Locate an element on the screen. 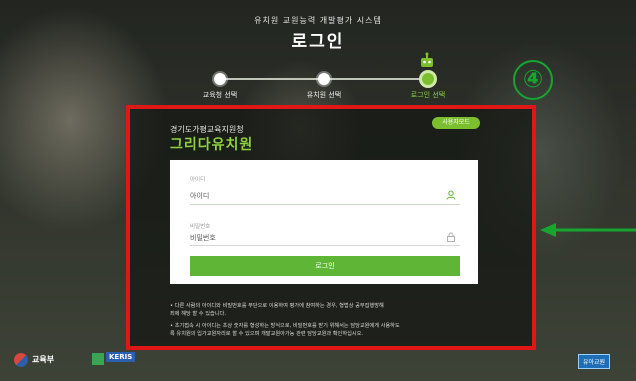 Image resolution: width=636 pixels, height=381 pixels. step-2-label: 유치원 선택 is located at coordinates (324, 95).